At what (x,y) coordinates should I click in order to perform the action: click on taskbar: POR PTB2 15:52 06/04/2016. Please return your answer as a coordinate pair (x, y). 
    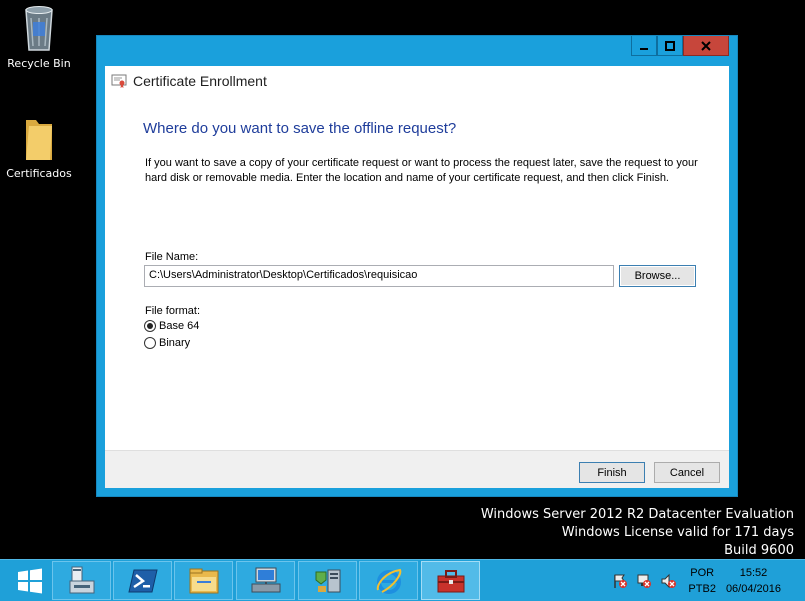
    Looking at the image, I should click on (402, 580).